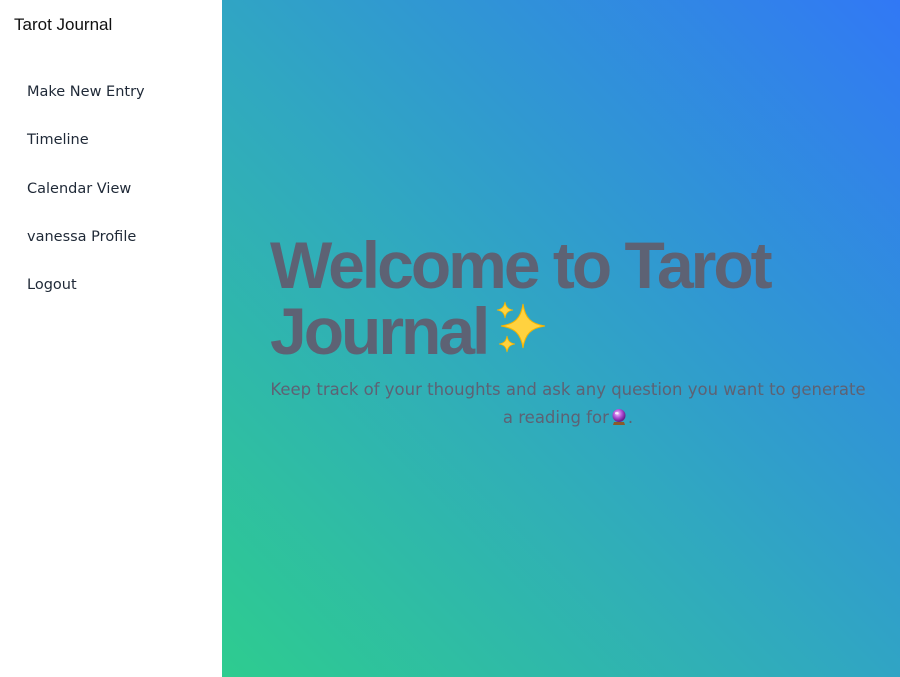 The width and height of the screenshot is (900, 677). Describe the element at coordinates (111, 239) in the screenshot. I see `sidebar-item-profile: vanessa Profile` at that location.